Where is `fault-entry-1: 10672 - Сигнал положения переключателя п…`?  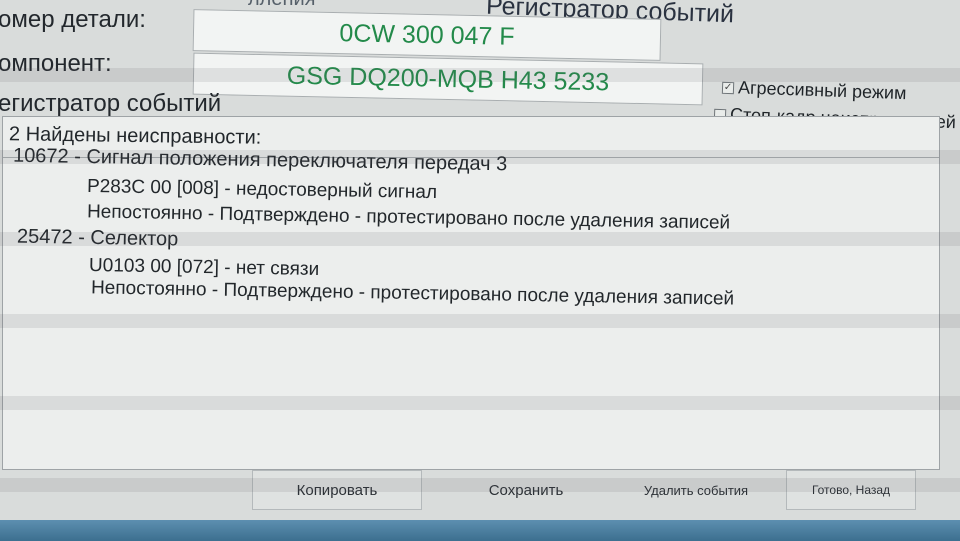 fault-entry-1: 10672 - Сигнал положения переключателя п… is located at coordinates (260, 160).